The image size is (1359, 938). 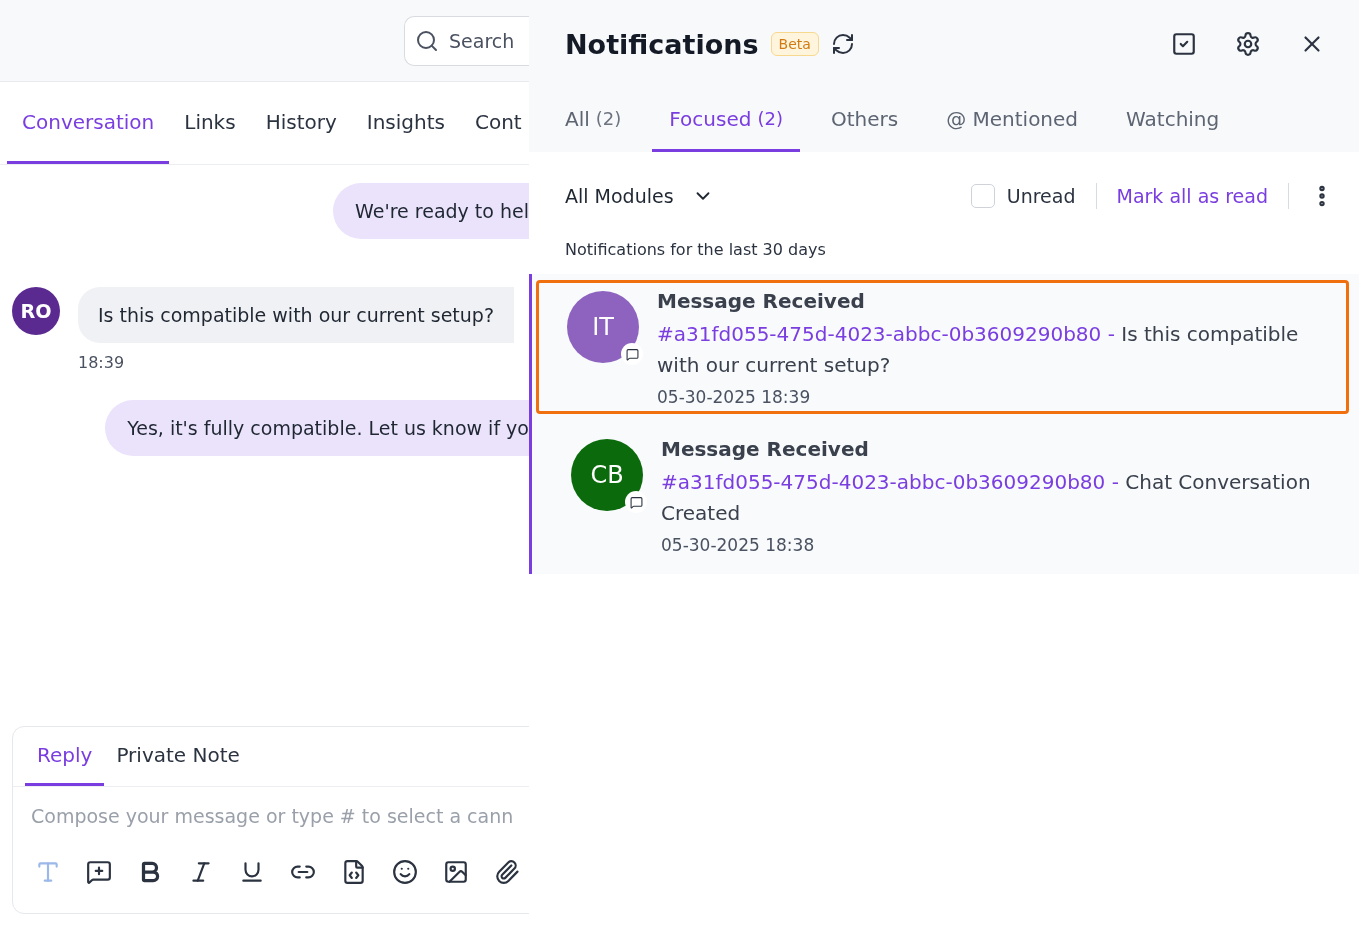 I want to click on tab-label: All, so click(x=577, y=118).